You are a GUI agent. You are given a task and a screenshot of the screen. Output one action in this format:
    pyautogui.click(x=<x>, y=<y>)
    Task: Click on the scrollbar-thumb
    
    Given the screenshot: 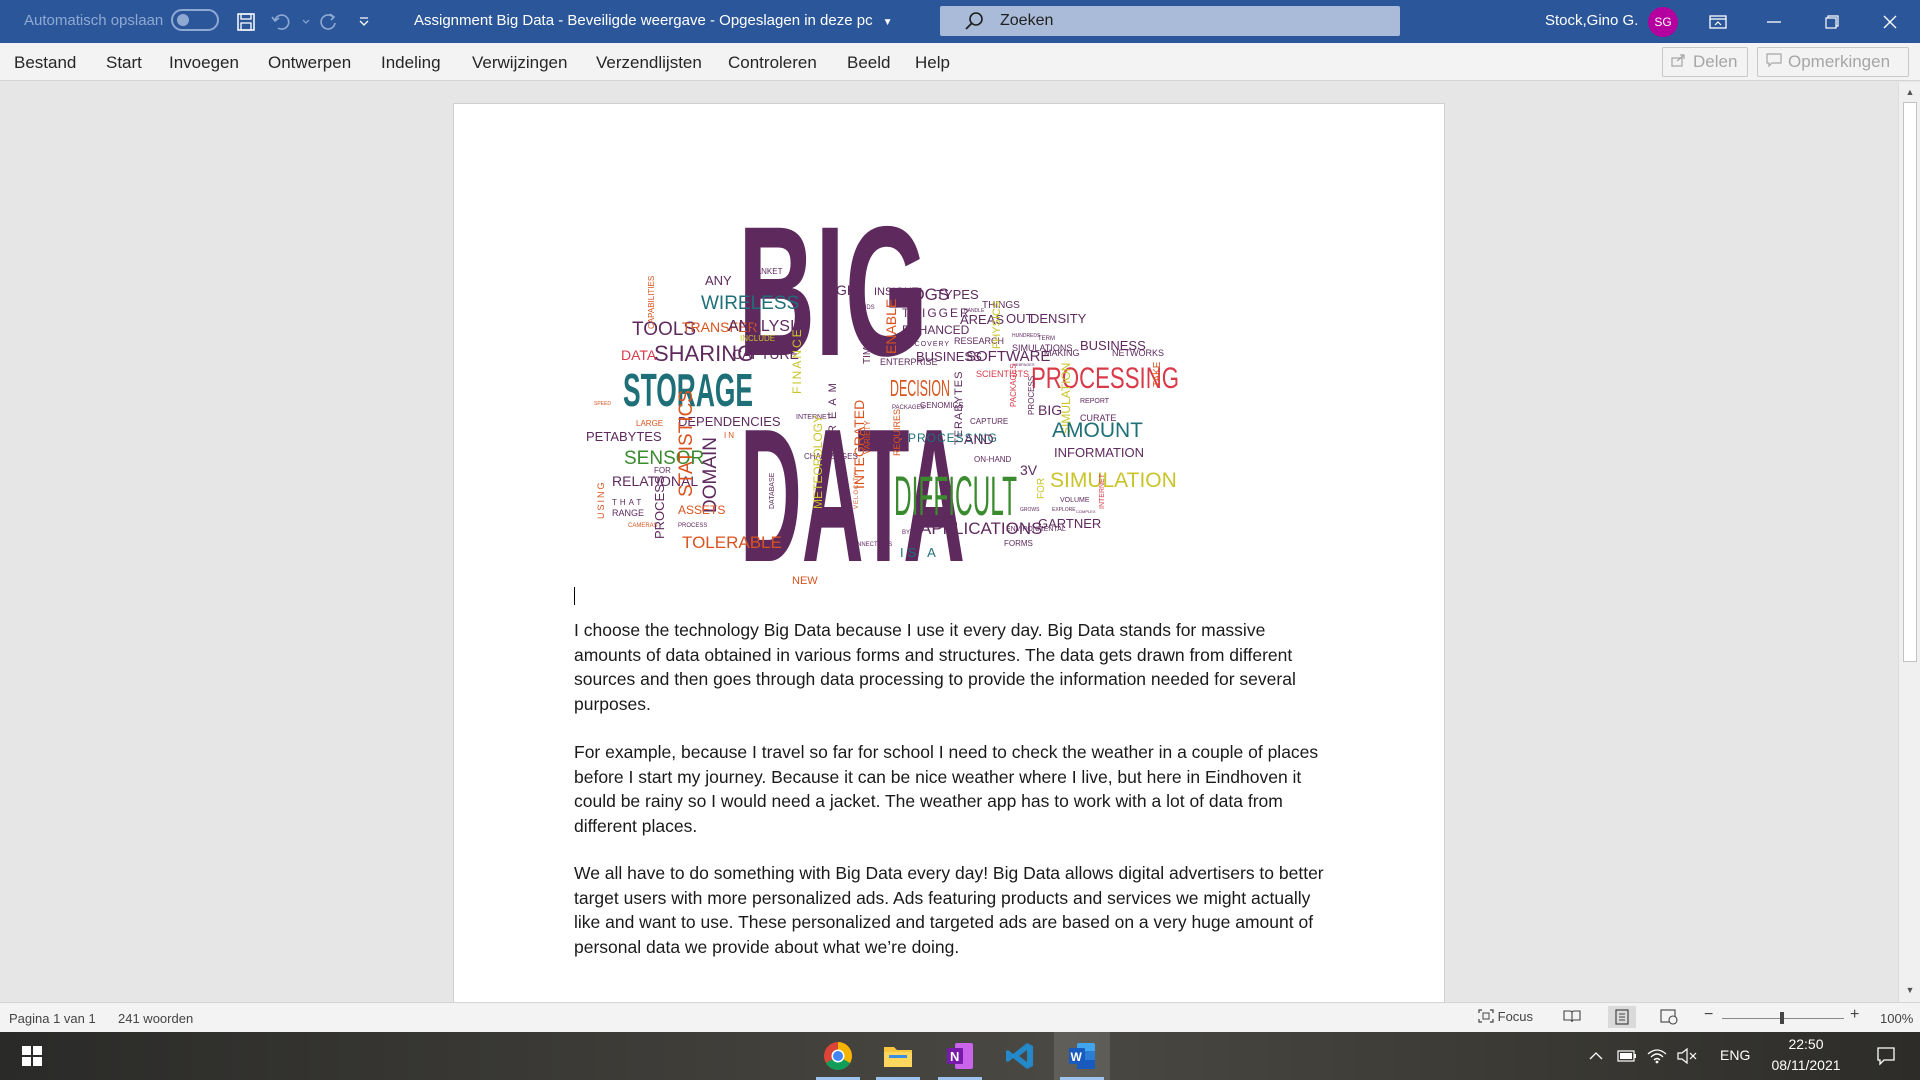 What is the action you would take?
    pyautogui.click(x=1910, y=382)
    